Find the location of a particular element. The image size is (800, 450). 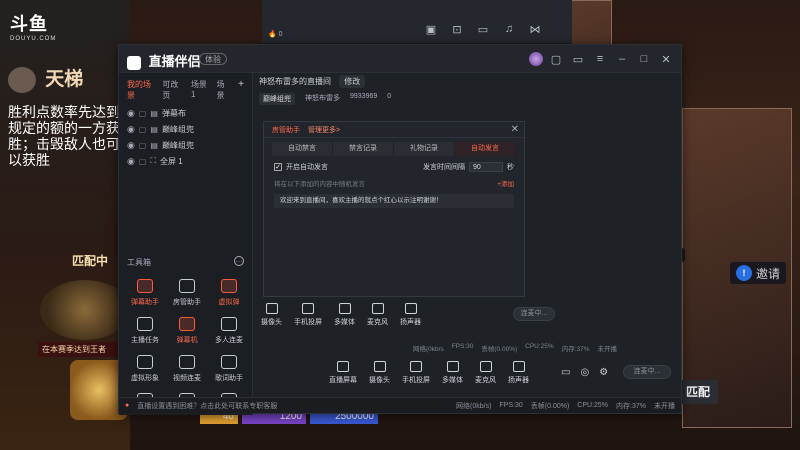

tool-danmaku-machine: 弹幕机 is located at coordinates (187, 331).